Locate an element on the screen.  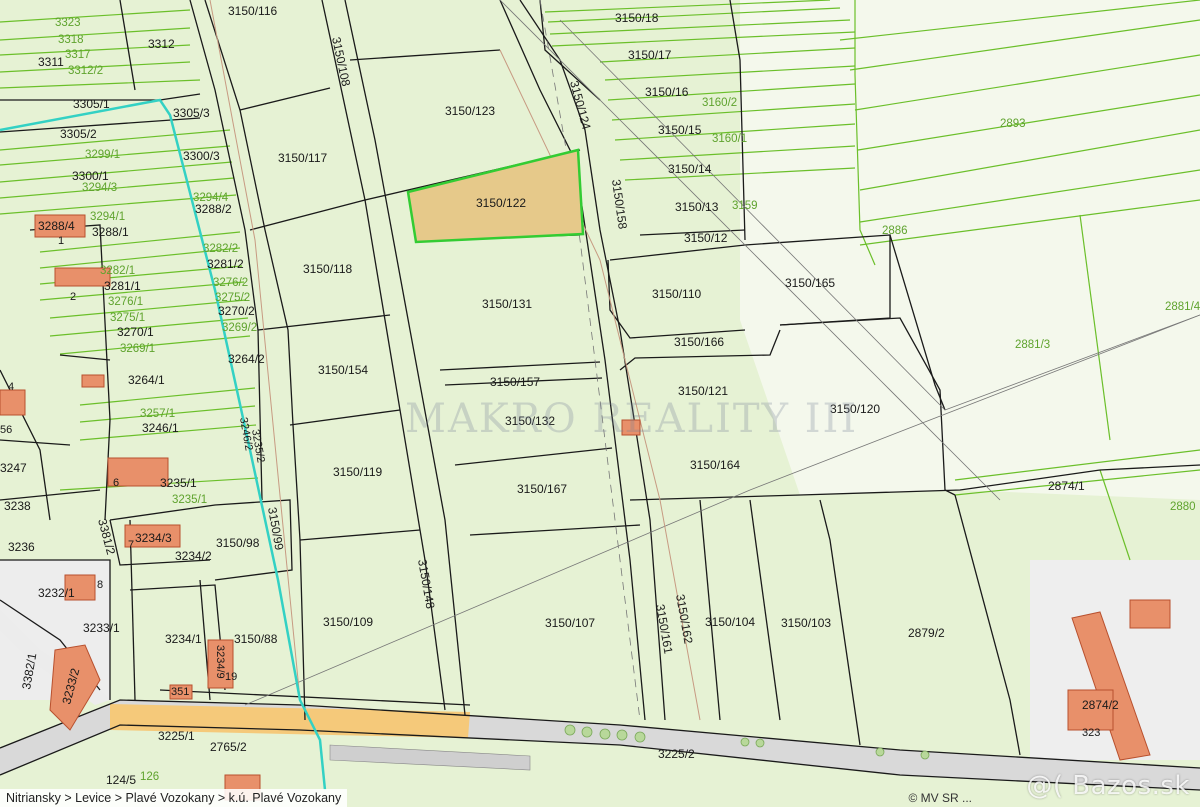
parcel-label: 3150/131 is located at coordinates (507, 304).